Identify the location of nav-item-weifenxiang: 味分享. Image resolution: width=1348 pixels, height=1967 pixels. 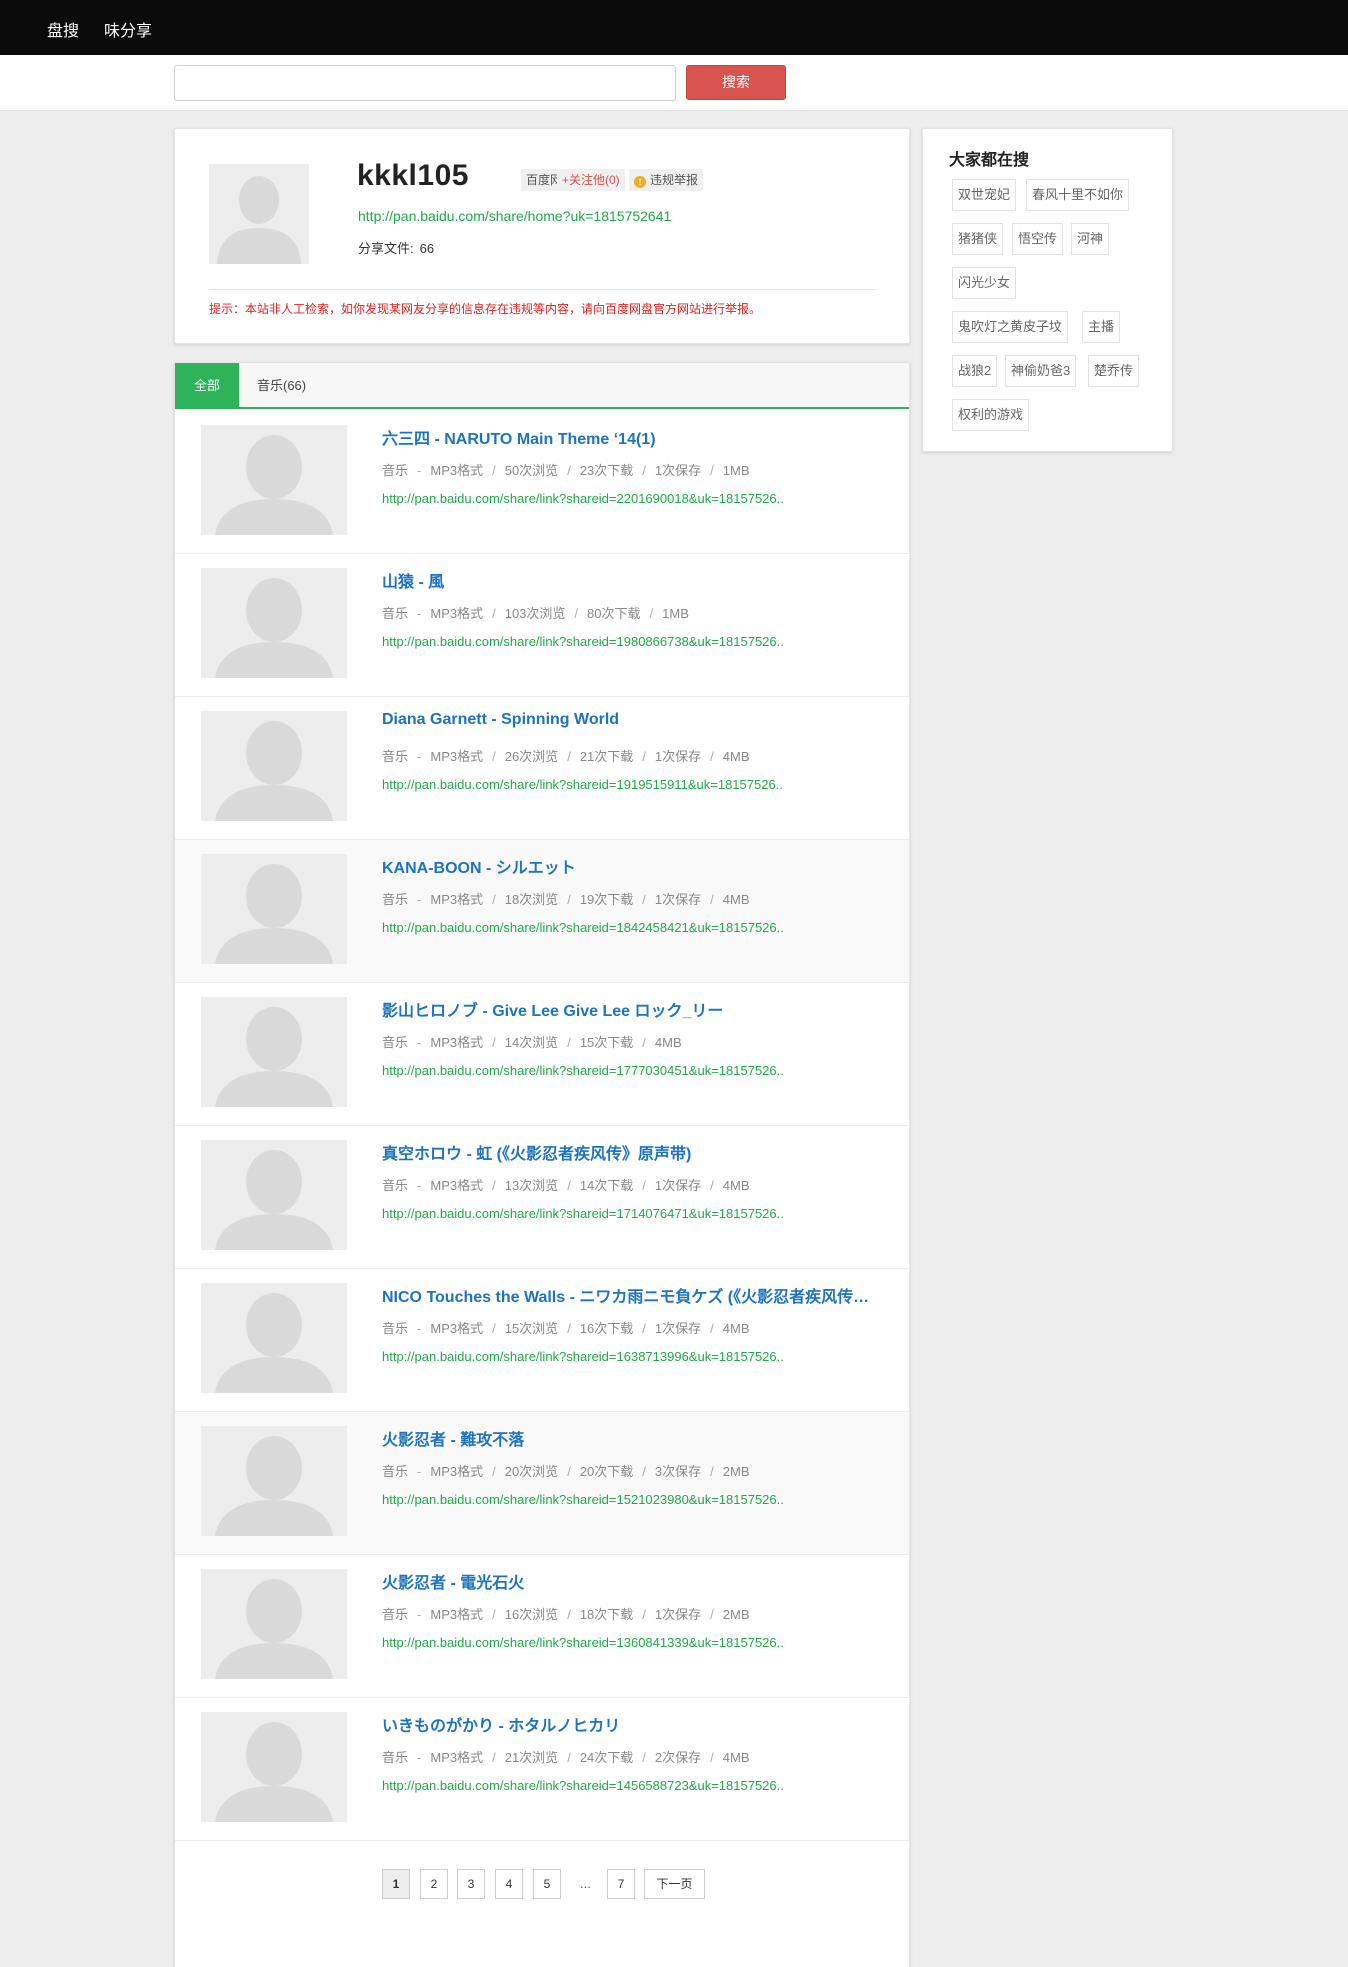
(128, 29).